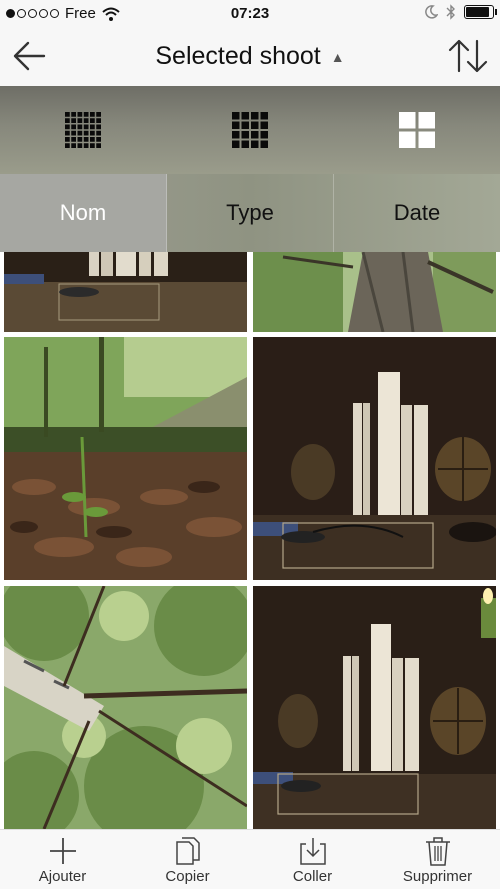 The image size is (500, 889). I want to click on battery-level, so click(478, 12).